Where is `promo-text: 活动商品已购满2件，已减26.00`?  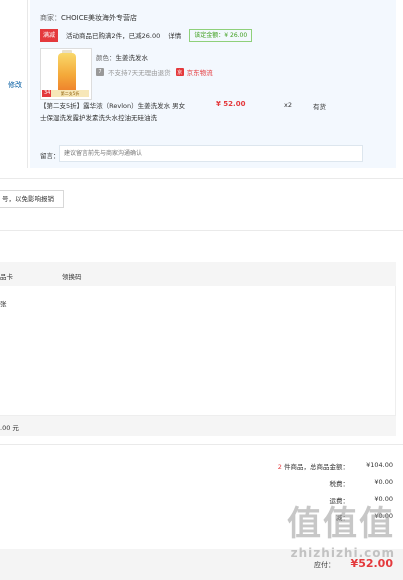 promo-text: 活动商品已购满2件，已减26.00 is located at coordinates (113, 36).